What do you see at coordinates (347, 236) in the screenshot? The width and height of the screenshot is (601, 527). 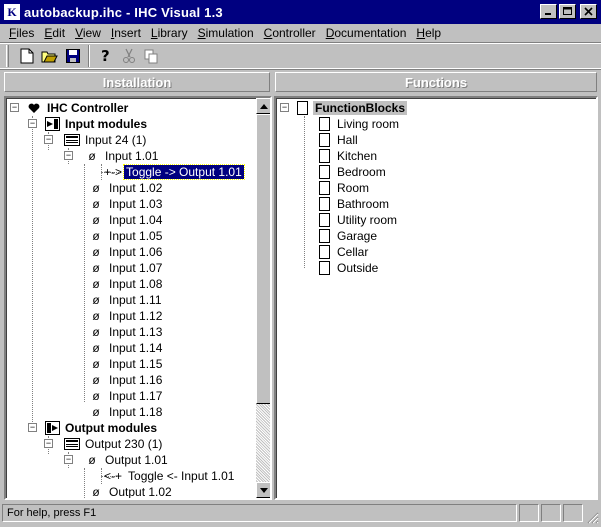 I see `function-block-item: Garage` at bounding box center [347, 236].